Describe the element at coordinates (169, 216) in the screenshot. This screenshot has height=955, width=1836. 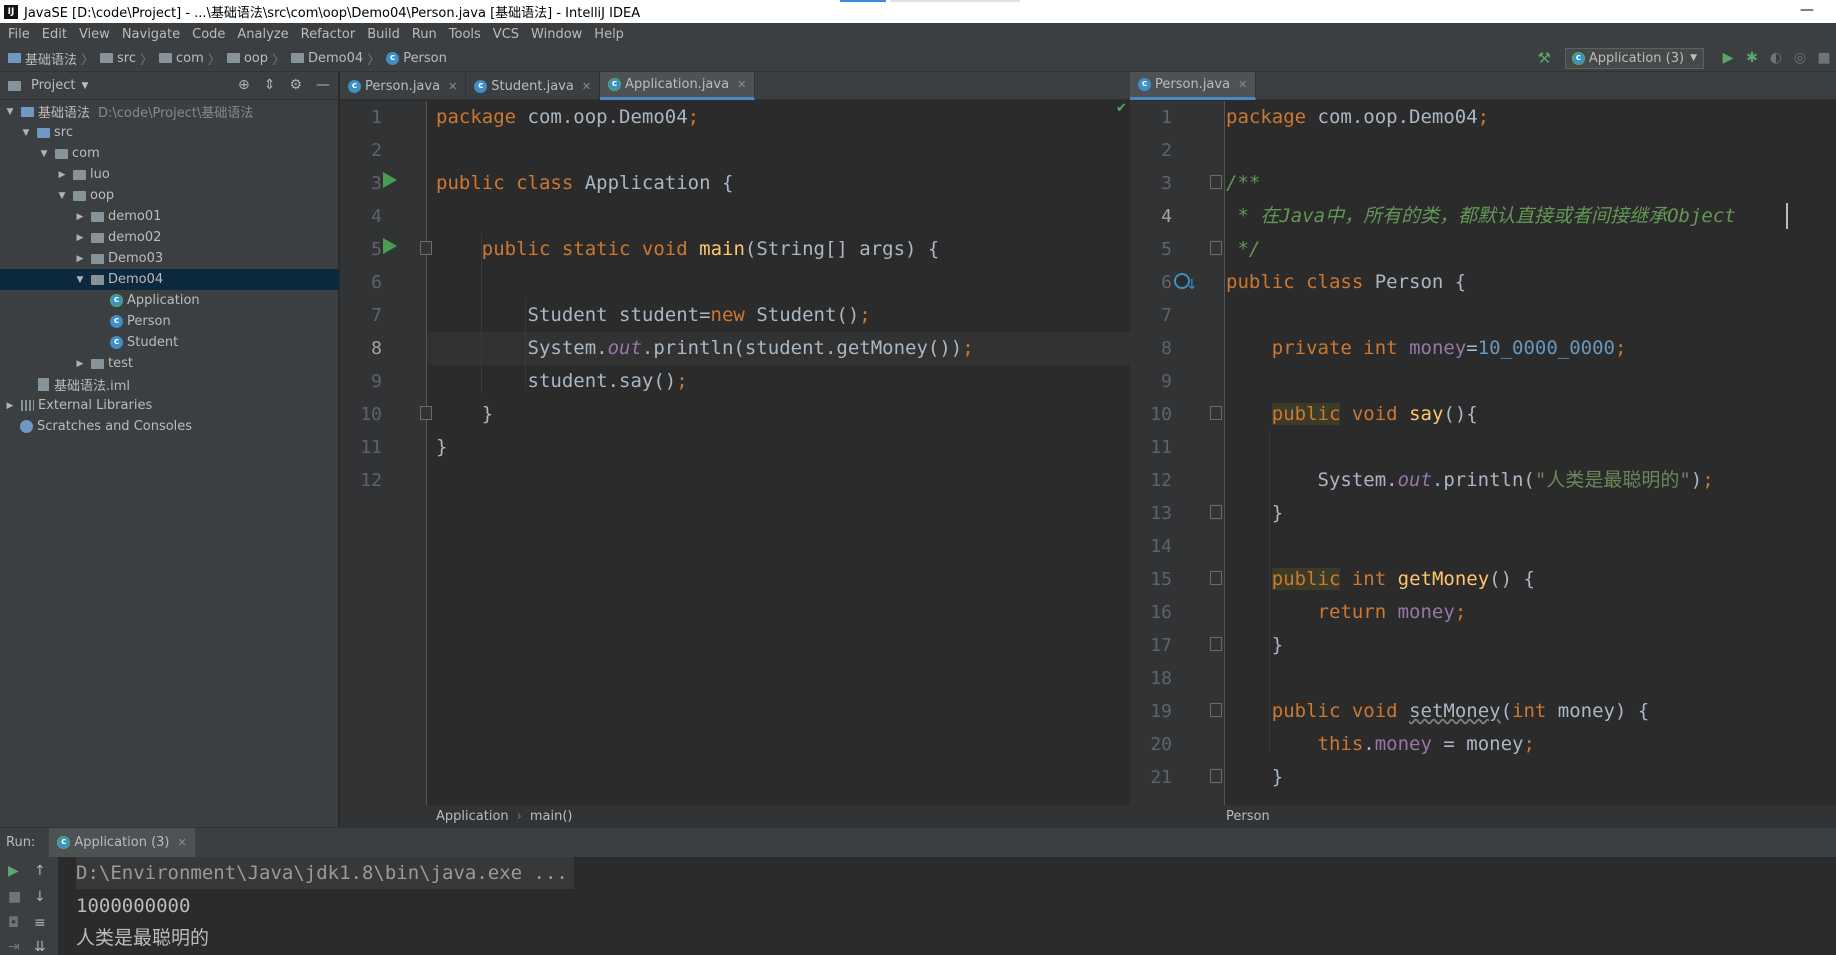
I see `tree-item-demo01: ▶ demo01` at that location.